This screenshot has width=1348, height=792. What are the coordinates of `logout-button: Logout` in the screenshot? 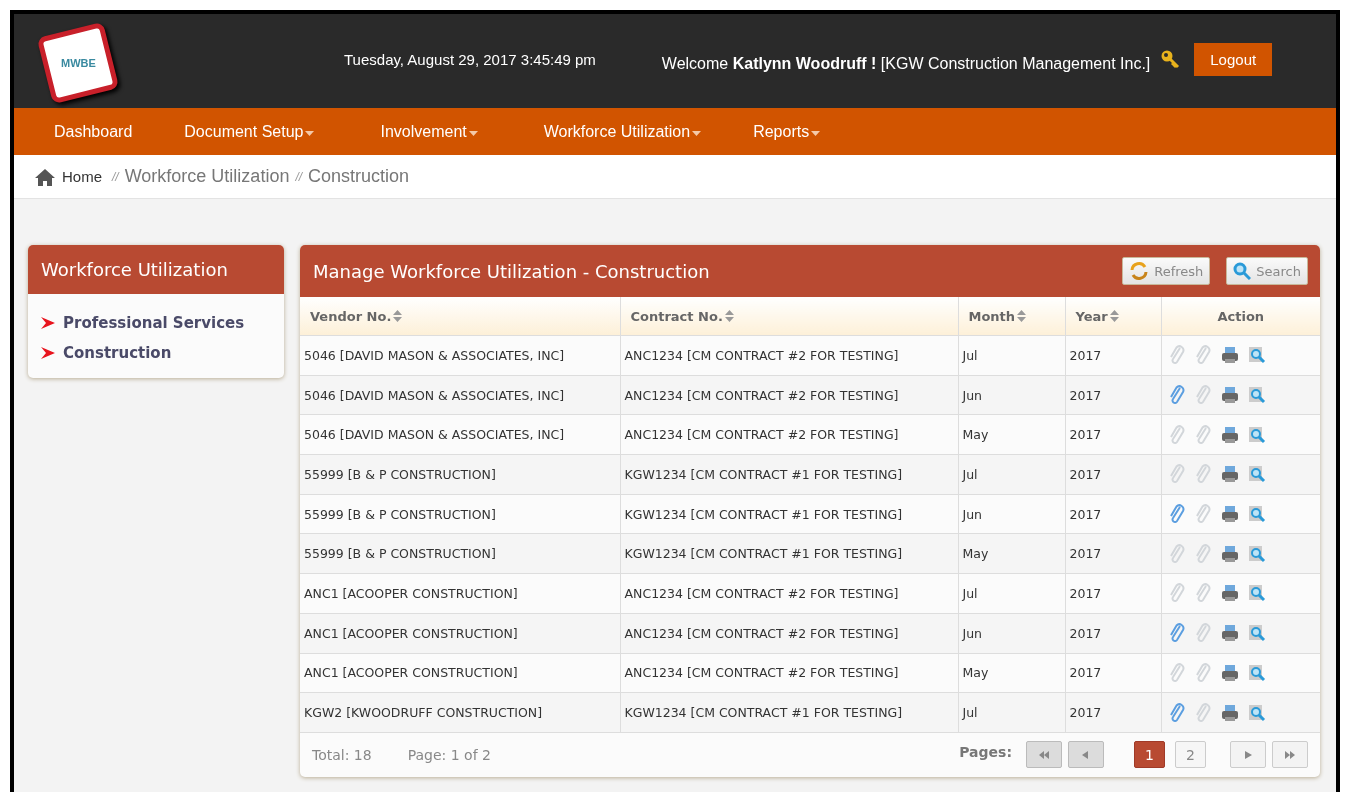 It's located at (1233, 59).